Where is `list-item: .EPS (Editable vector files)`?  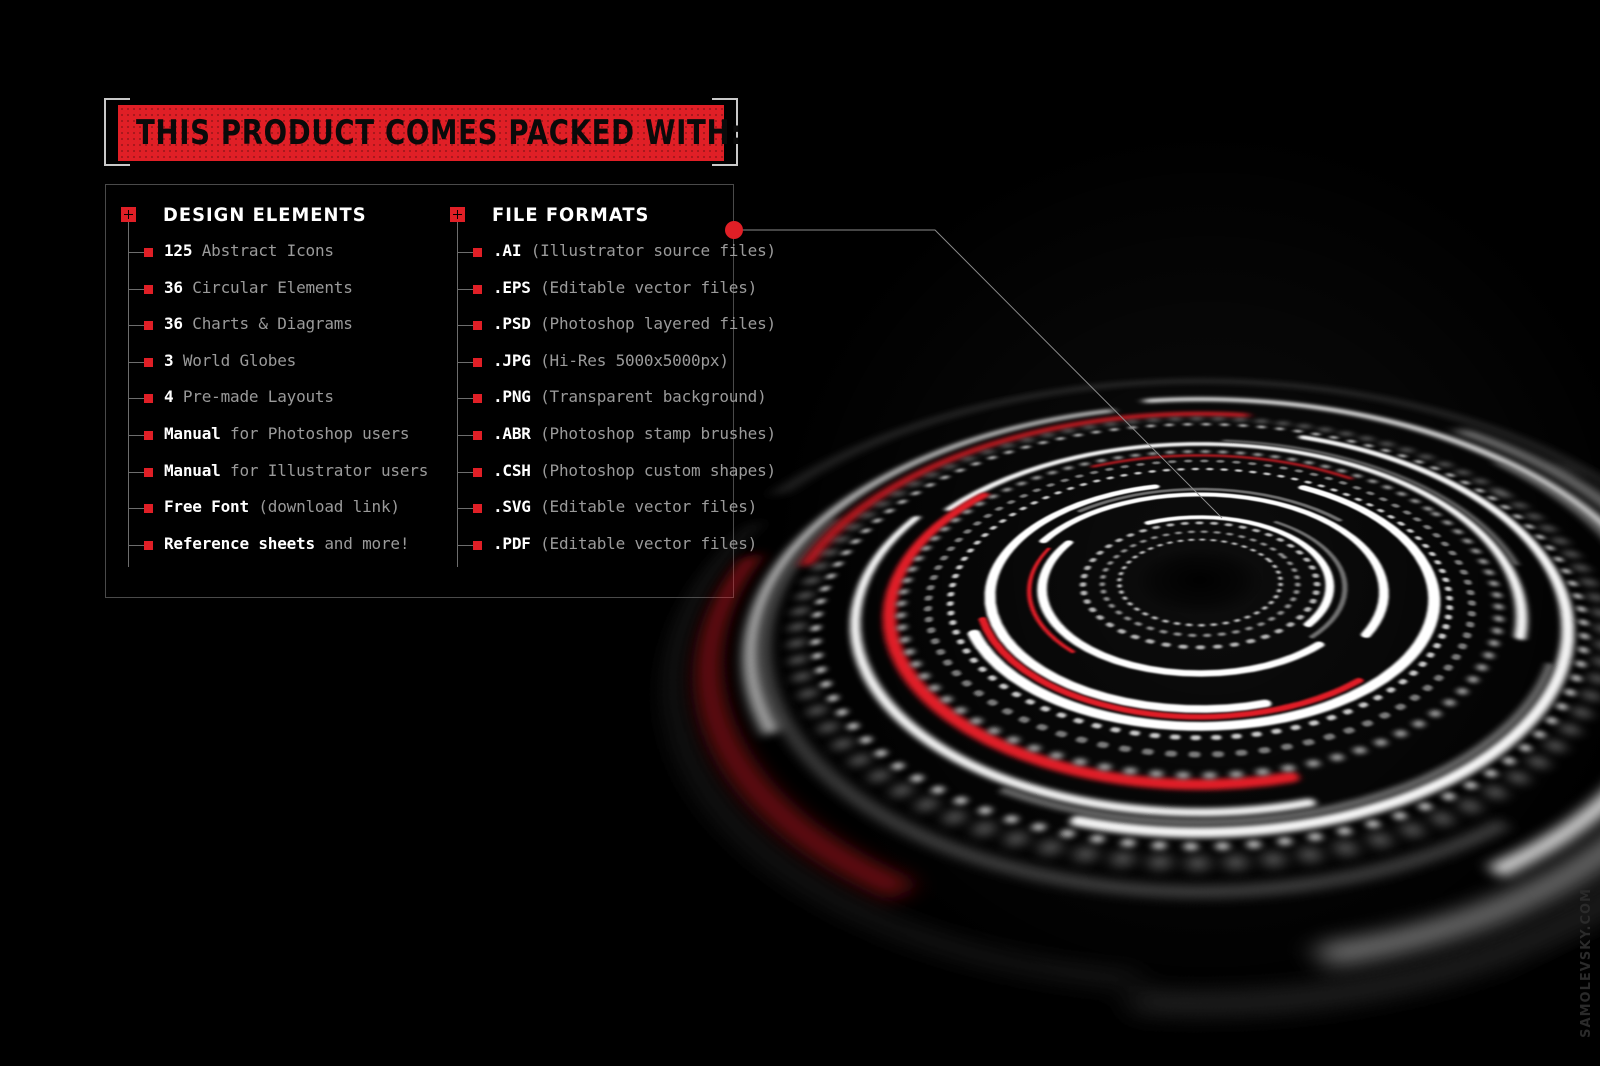 list-item: .EPS (Editable vector files) is located at coordinates (596, 290).